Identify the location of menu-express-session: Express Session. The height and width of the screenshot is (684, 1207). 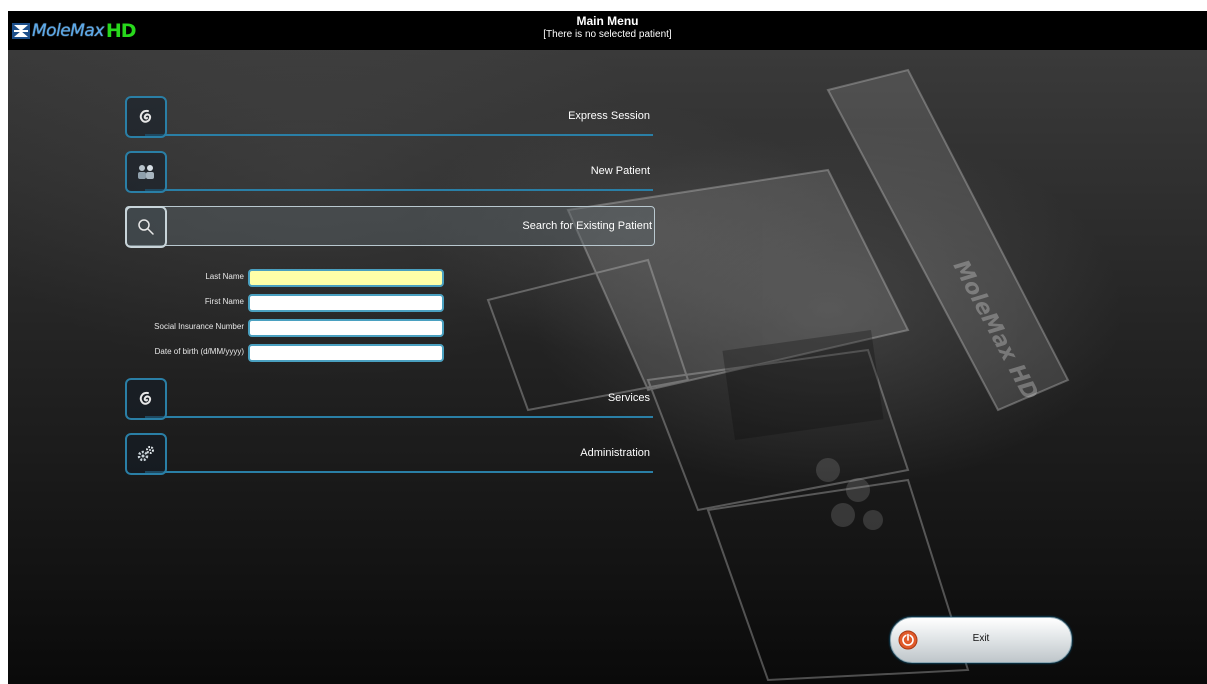
(389, 117).